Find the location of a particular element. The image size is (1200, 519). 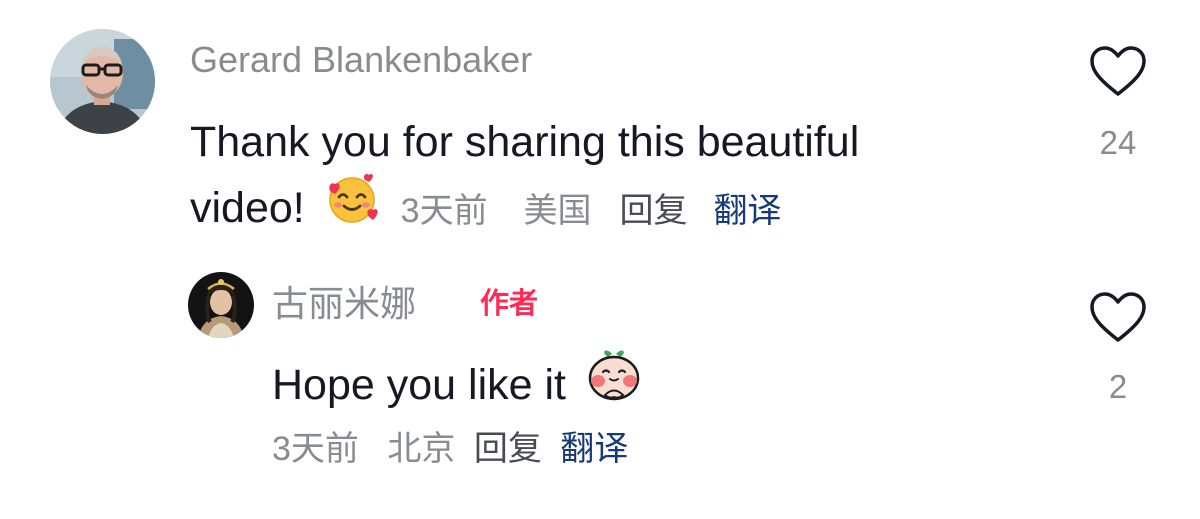

reply-like-button is located at coordinates (1118, 318).